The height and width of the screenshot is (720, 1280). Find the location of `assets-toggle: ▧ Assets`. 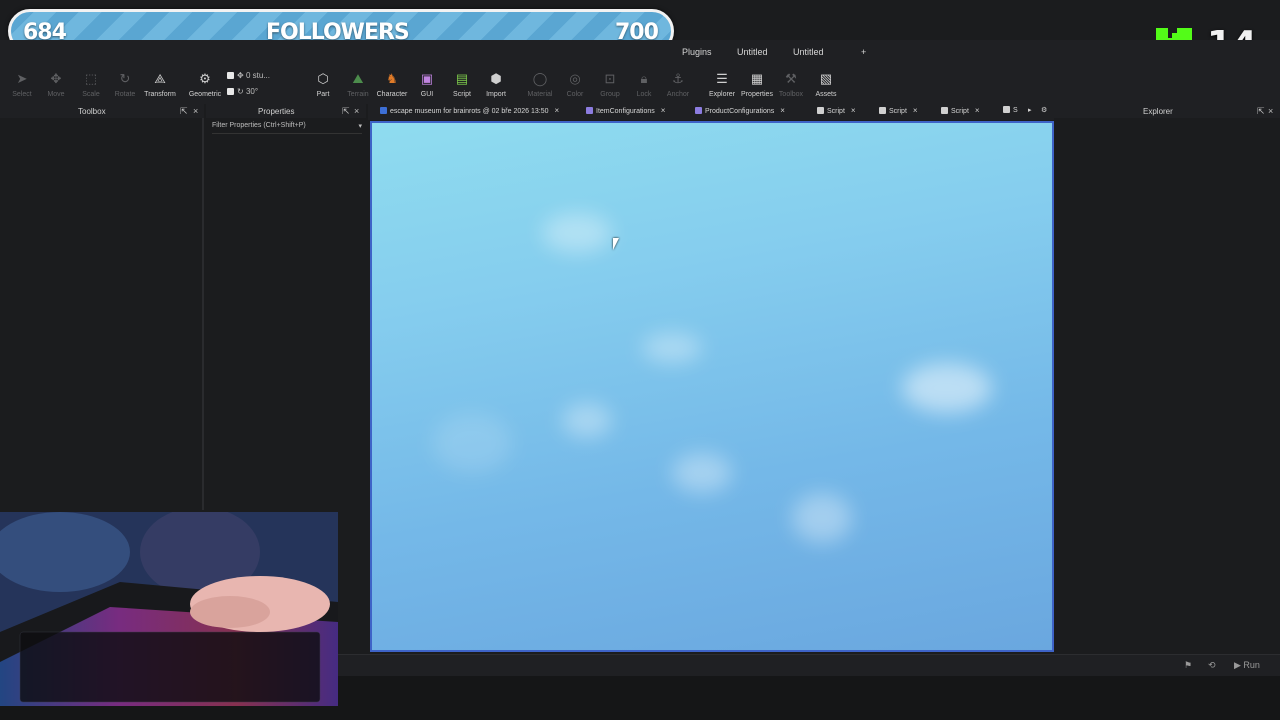

assets-toggle: ▧ Assets is located at coordinates (826, 84).